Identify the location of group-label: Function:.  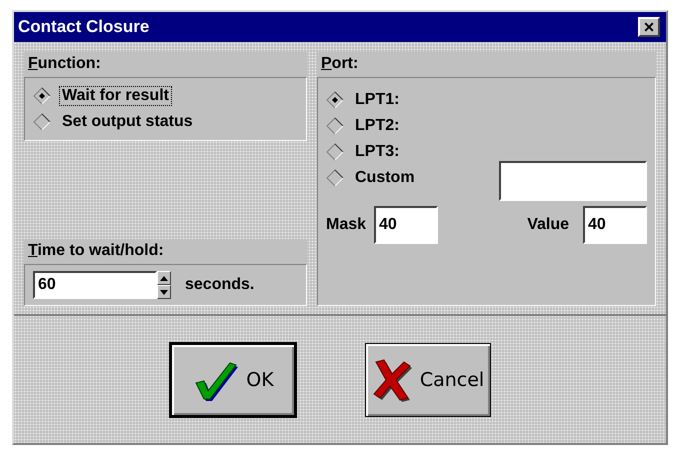
(165, 64).